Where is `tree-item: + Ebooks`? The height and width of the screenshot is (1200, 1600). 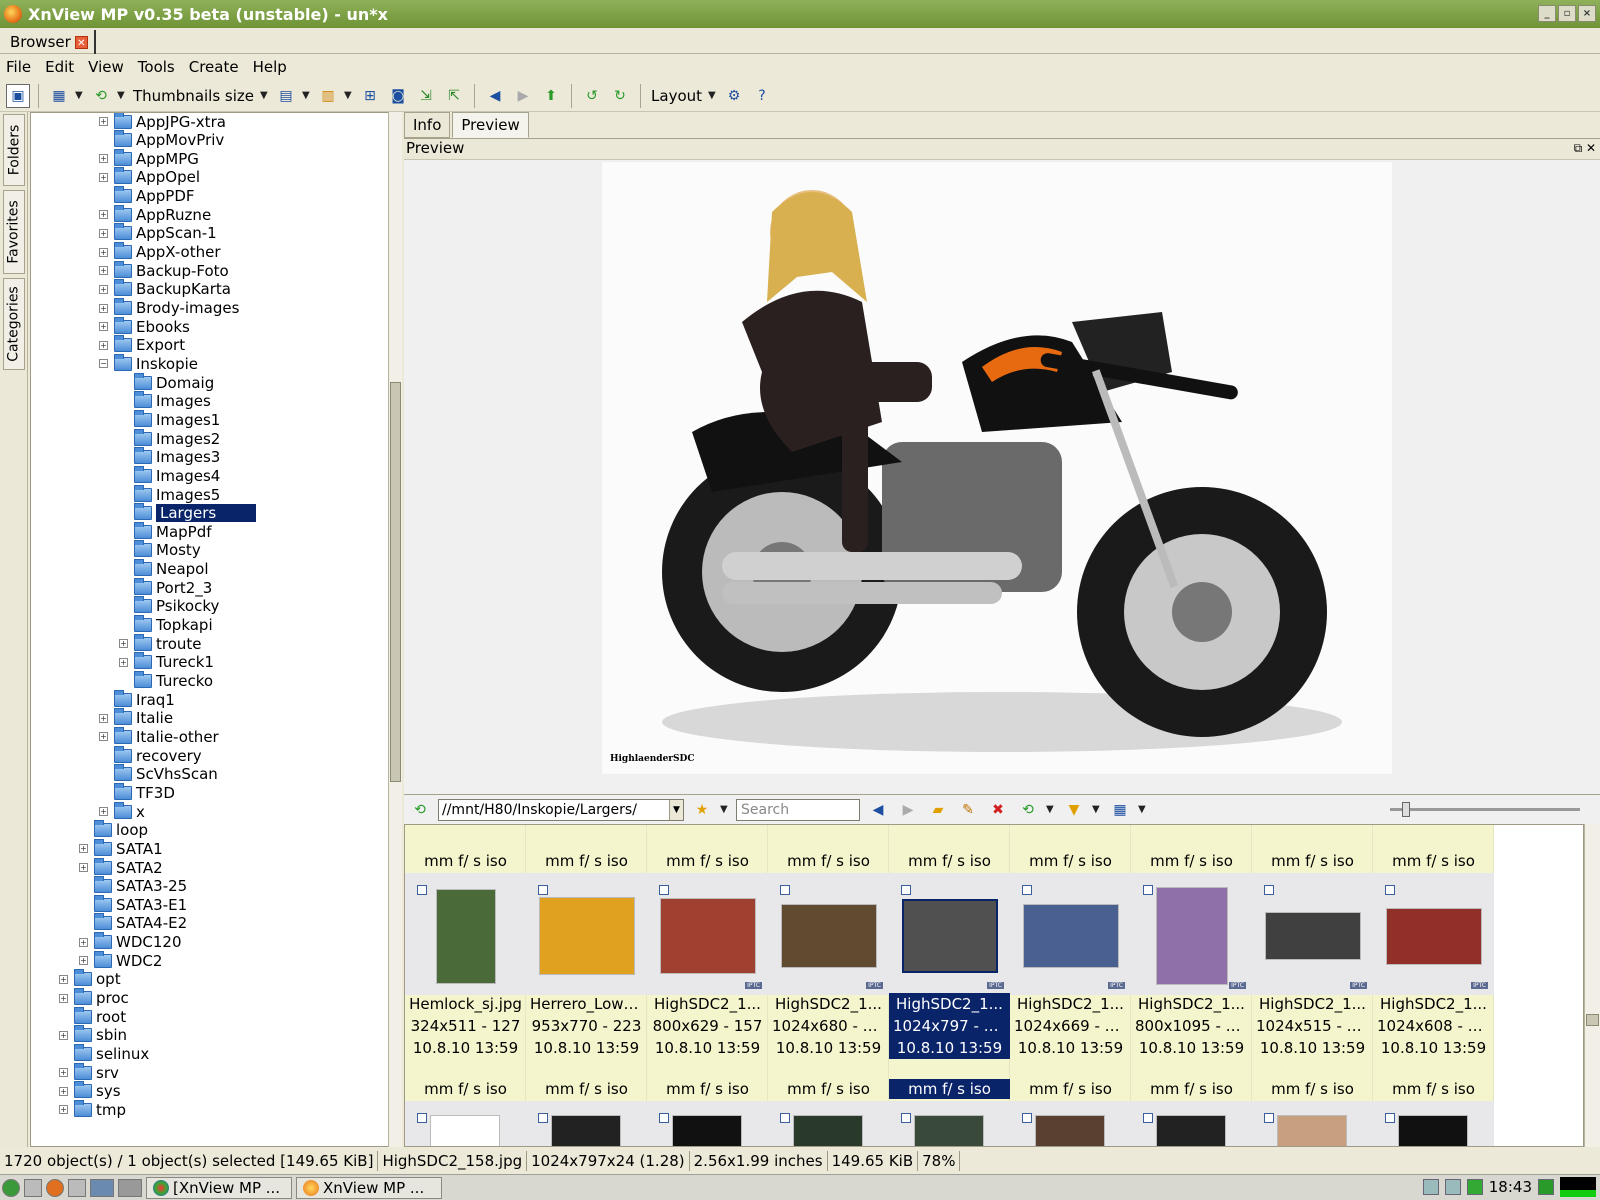 tree-item: + Ebooks is located at coordinates (144, 326).